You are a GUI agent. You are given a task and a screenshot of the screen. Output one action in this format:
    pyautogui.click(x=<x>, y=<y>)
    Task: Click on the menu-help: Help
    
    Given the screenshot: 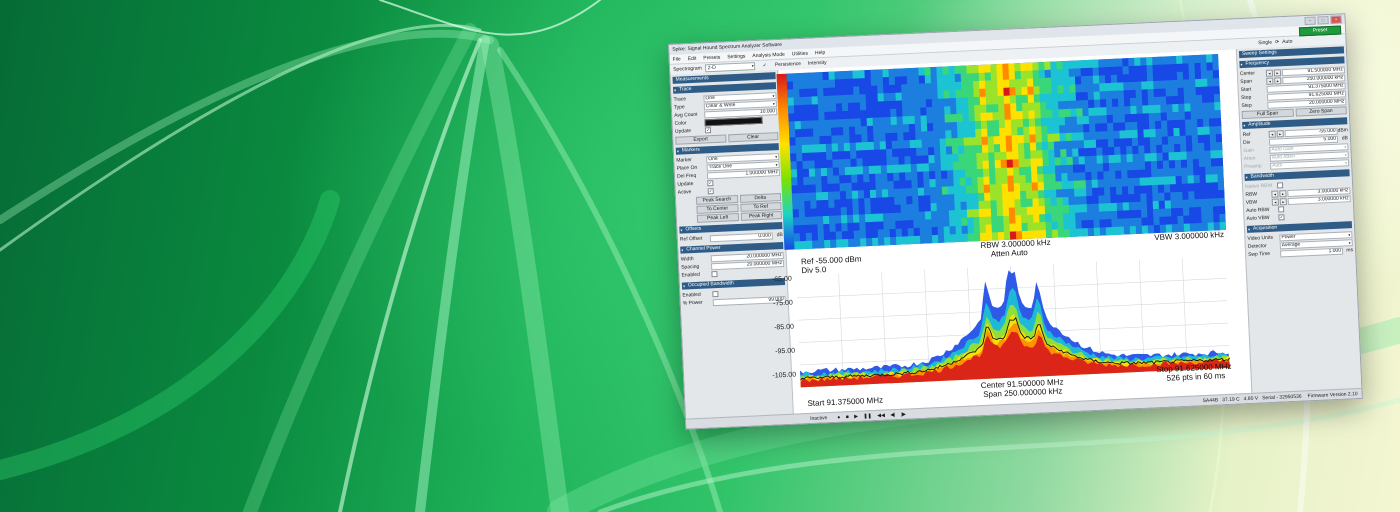 What is the action you would take?
    pyautogui.click(x=820, y=52)
    